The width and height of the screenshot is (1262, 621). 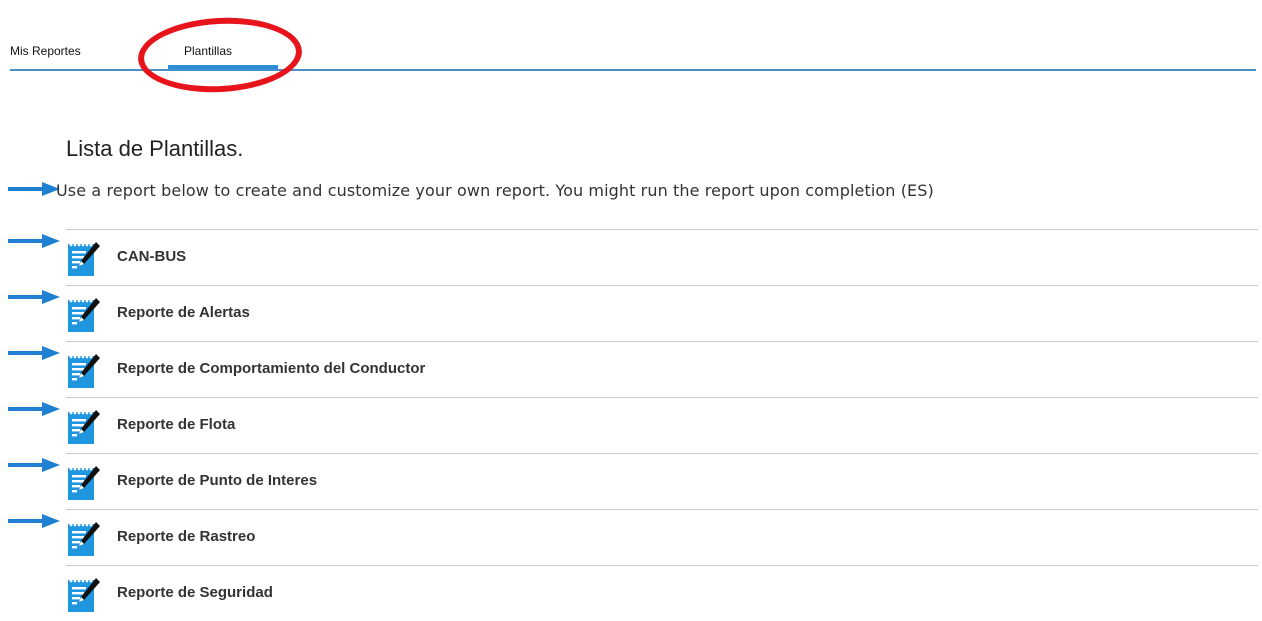 I want to click on template-item: Reporte de Comportamiento del Conductor, so click(x=662, y=369).